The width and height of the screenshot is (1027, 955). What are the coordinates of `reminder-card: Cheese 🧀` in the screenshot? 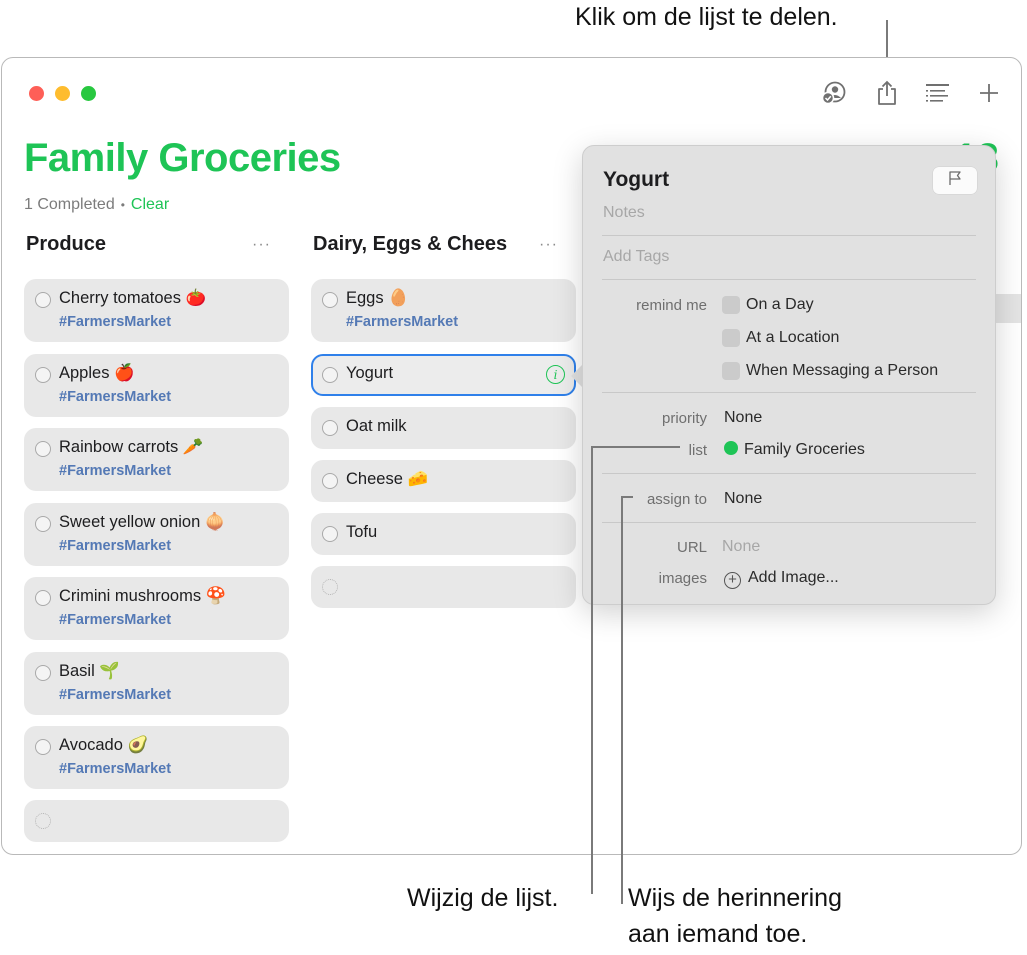 It's located at (443, 481).